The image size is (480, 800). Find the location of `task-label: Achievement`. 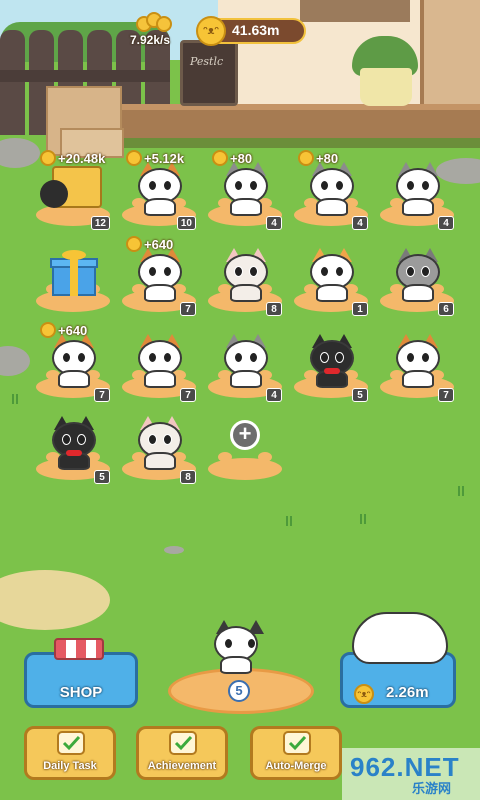

task-label: Achievement is located at coordinates (182, 766).